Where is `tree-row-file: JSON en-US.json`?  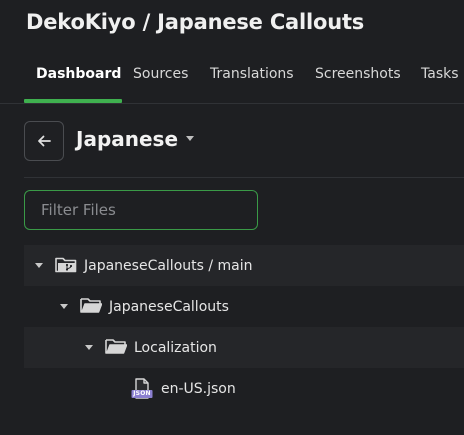
tree-row-file: JSON en-US.json is located at coordinates (244, 388).